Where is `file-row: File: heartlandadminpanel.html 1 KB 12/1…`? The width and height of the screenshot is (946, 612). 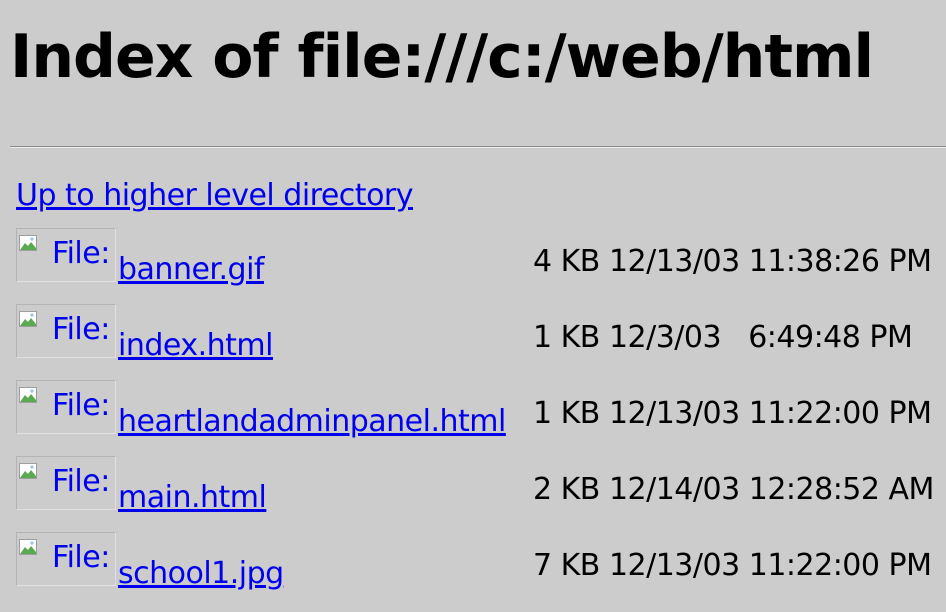
file-row: File: heartlandadminpanel.html 1 KB 12/1… is located at coordinates (473, 418).